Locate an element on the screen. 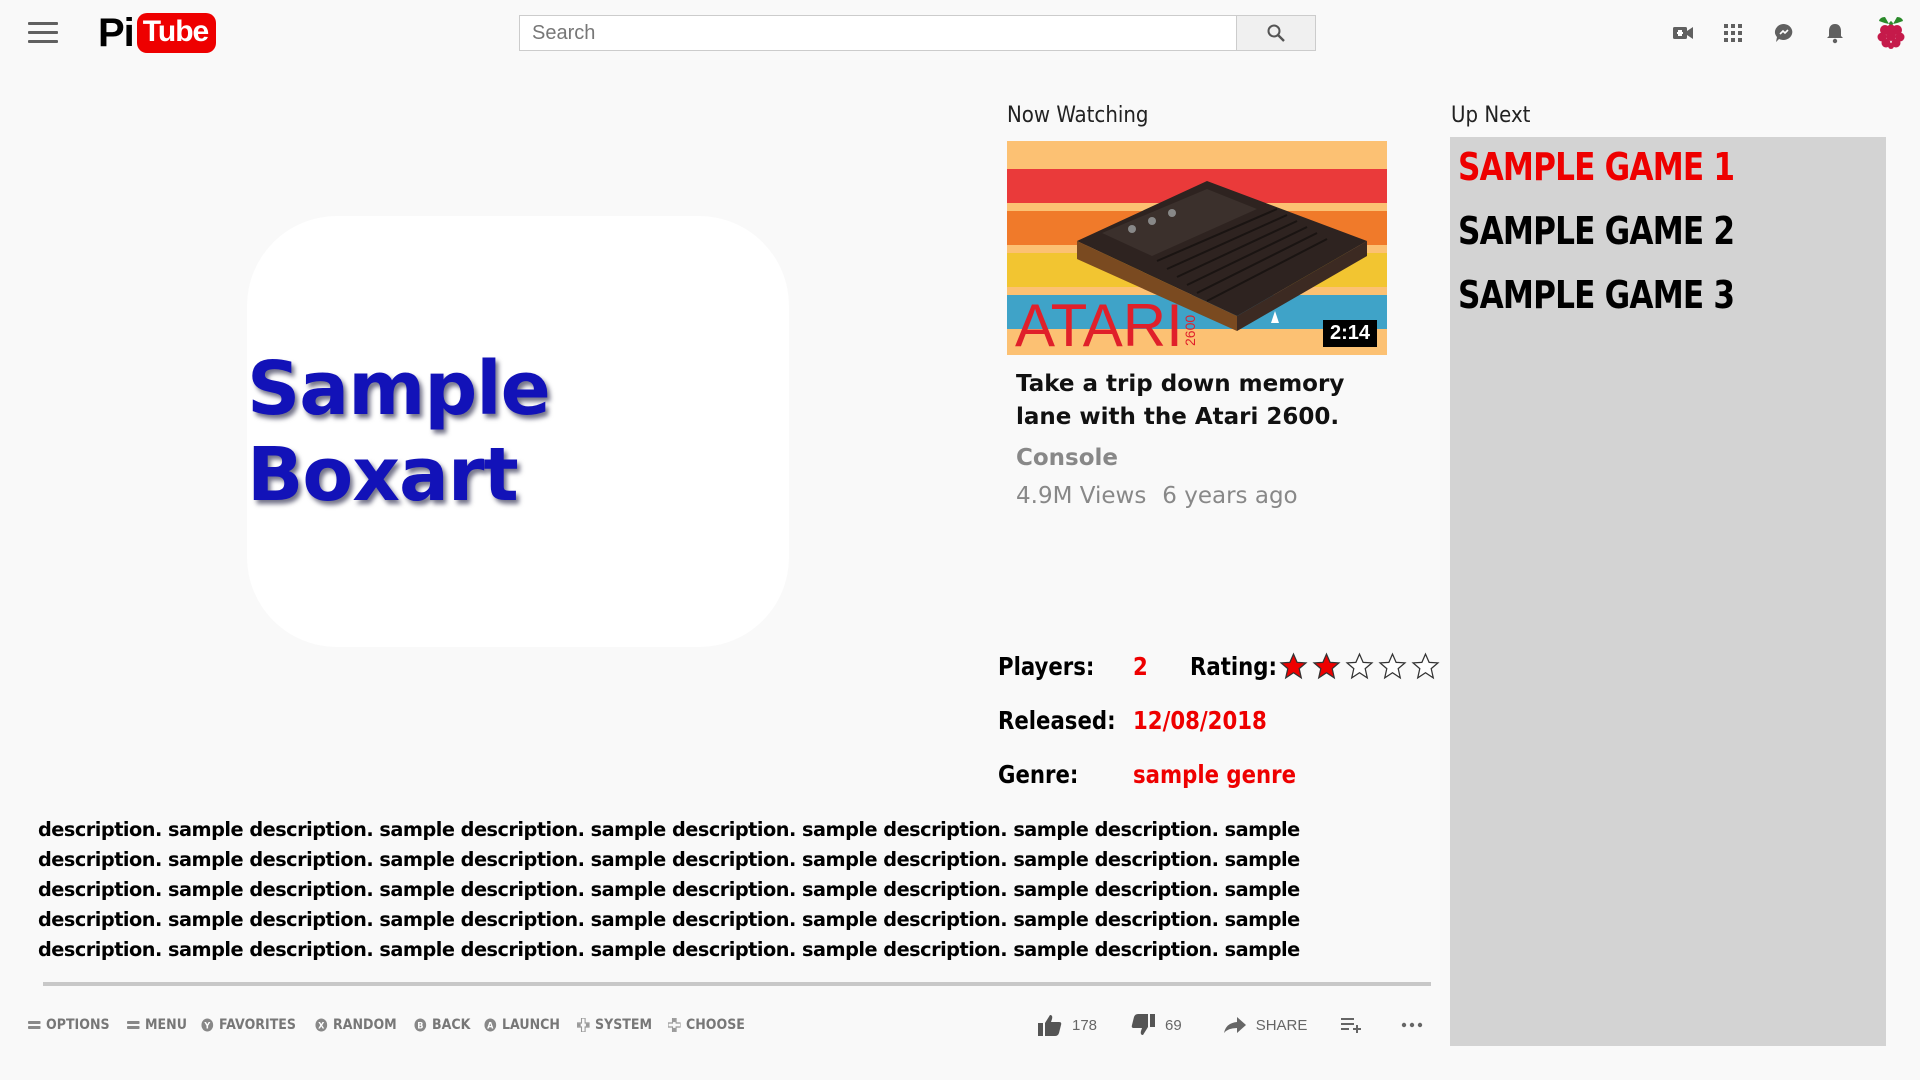 This screenshot has height=1080, width=1920. search-button is located at coordinates (1276, 33).